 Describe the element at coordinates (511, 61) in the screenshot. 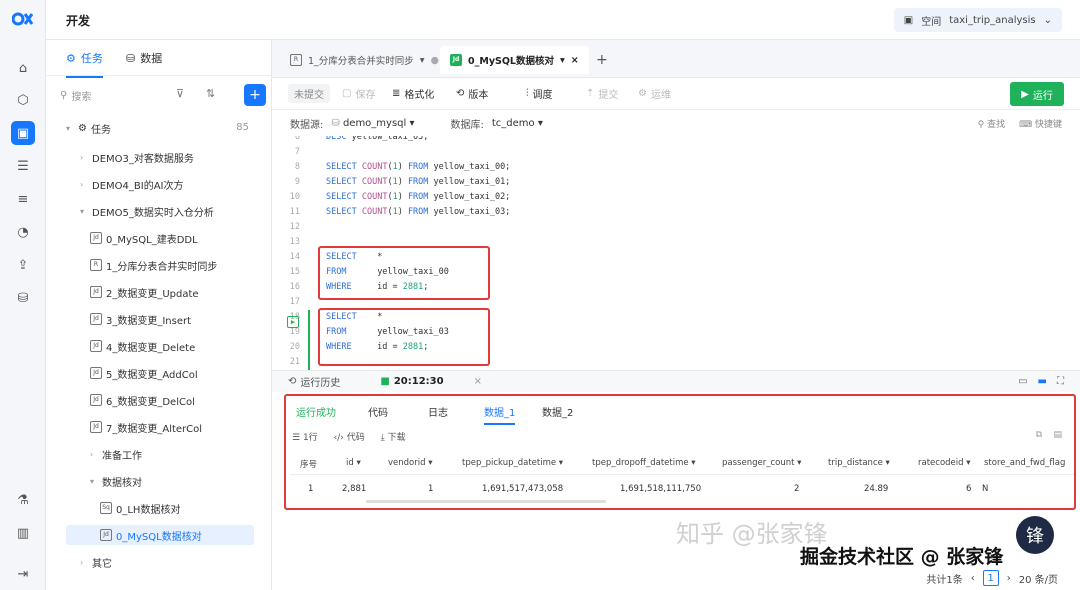

I see `file-tab-label: 0_MySQL数据核对` at that location.